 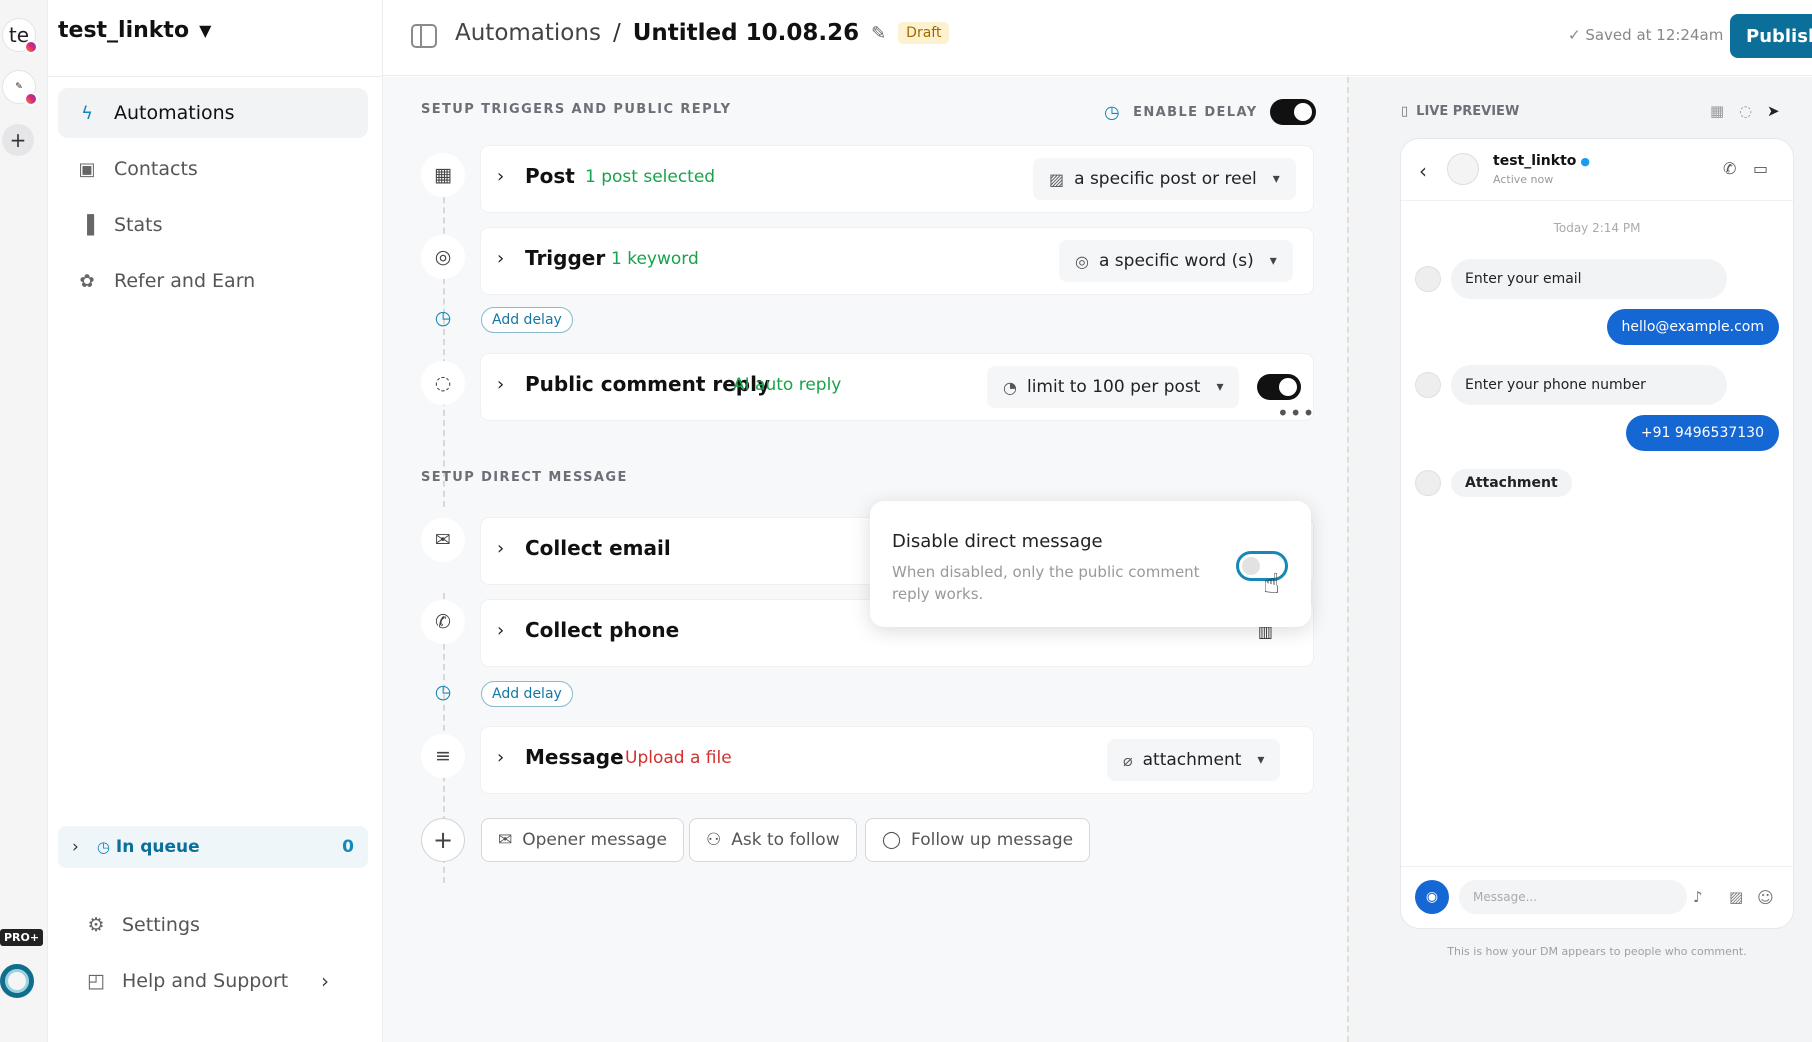 What do you see at coordinates (24, 521) in the screenshot?
I see `account-rail: te ✎ + PRO+` at bounding box center [24, 521].